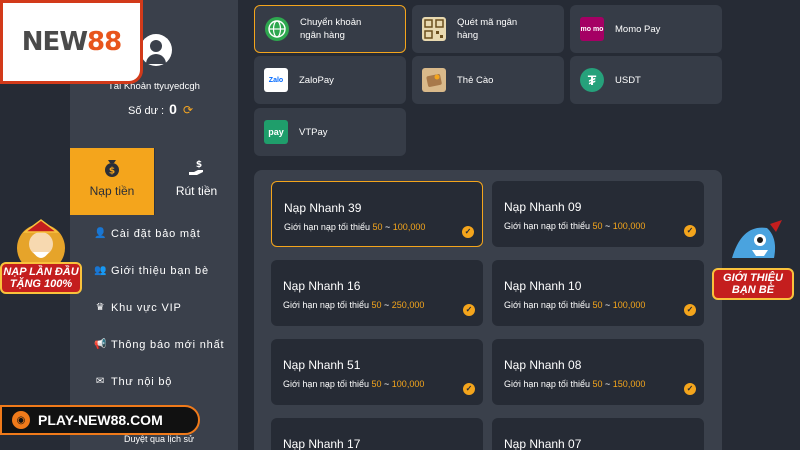 Image resolution: width=800 pixels, height=450 pixels. What do you see at coordinates (277, 29) in the screenshot?
I see `globe-icon` at bounding box center [277, 29].